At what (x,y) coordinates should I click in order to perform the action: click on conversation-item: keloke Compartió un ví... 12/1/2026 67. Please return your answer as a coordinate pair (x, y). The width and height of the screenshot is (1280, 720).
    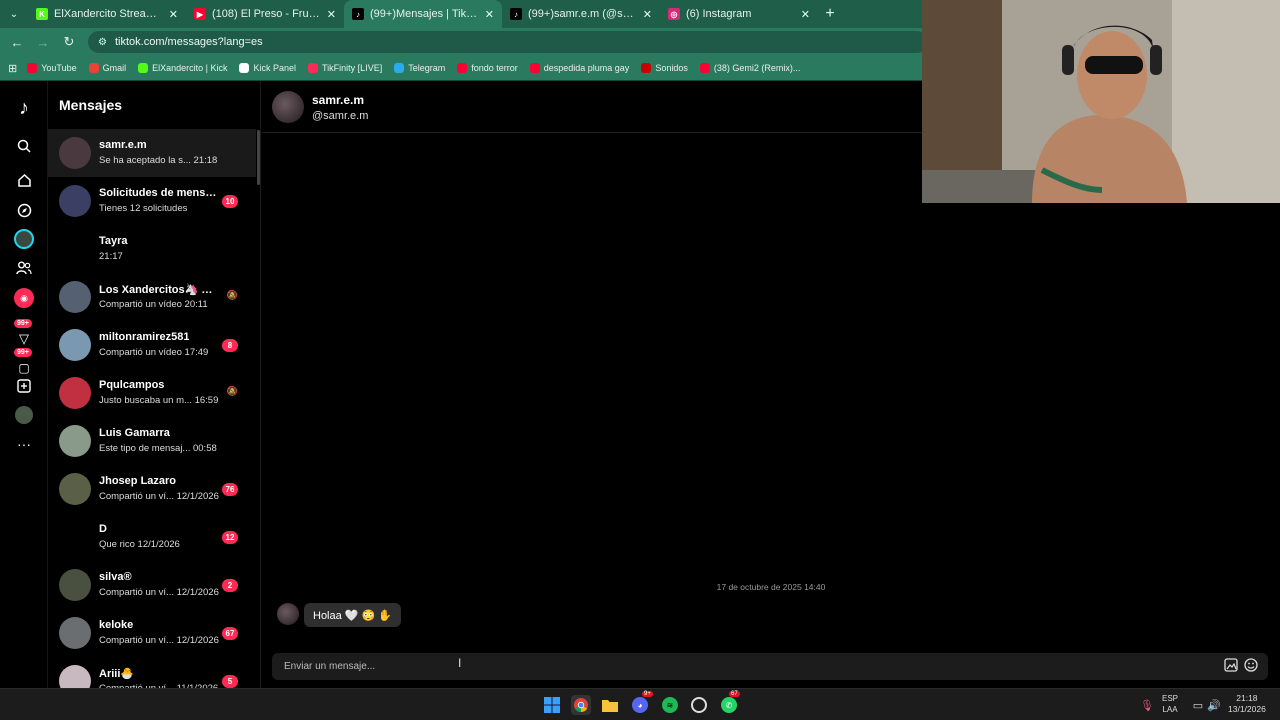
    Looking at the image, I should click on (152, 633).